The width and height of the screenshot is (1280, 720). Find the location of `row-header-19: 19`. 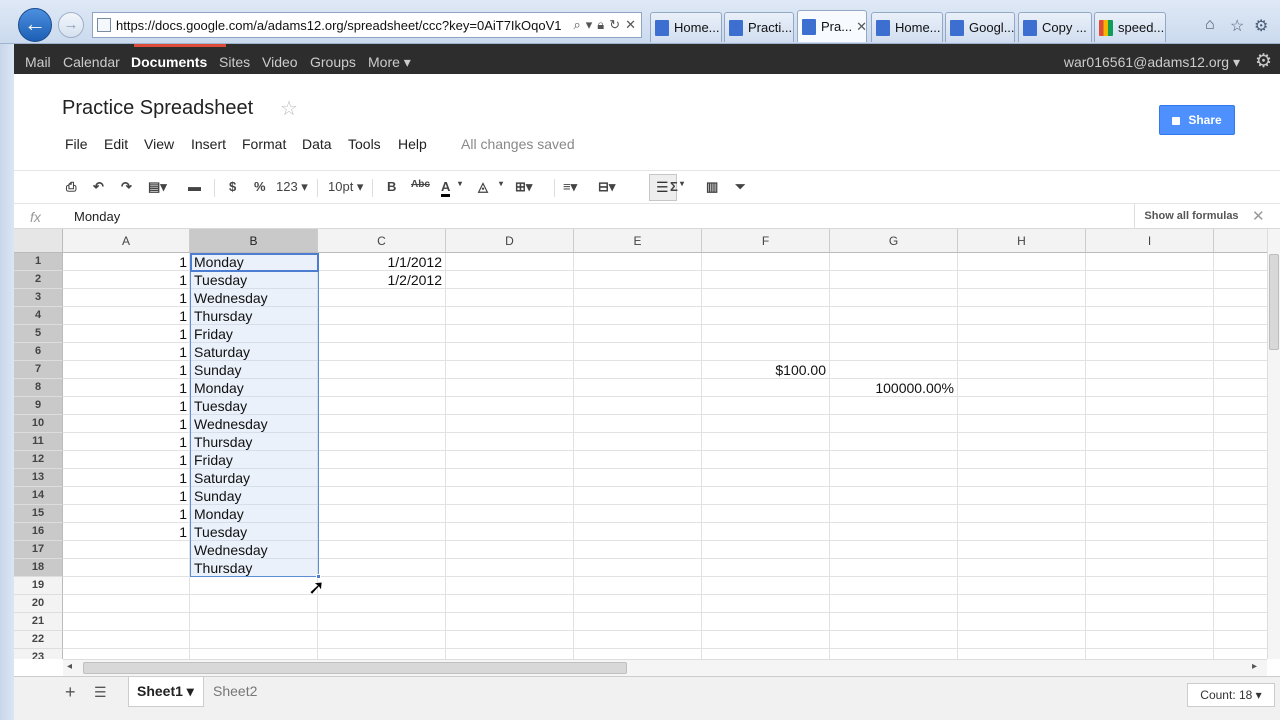

row-header-19: 19 is located at coordinates (38, 586).